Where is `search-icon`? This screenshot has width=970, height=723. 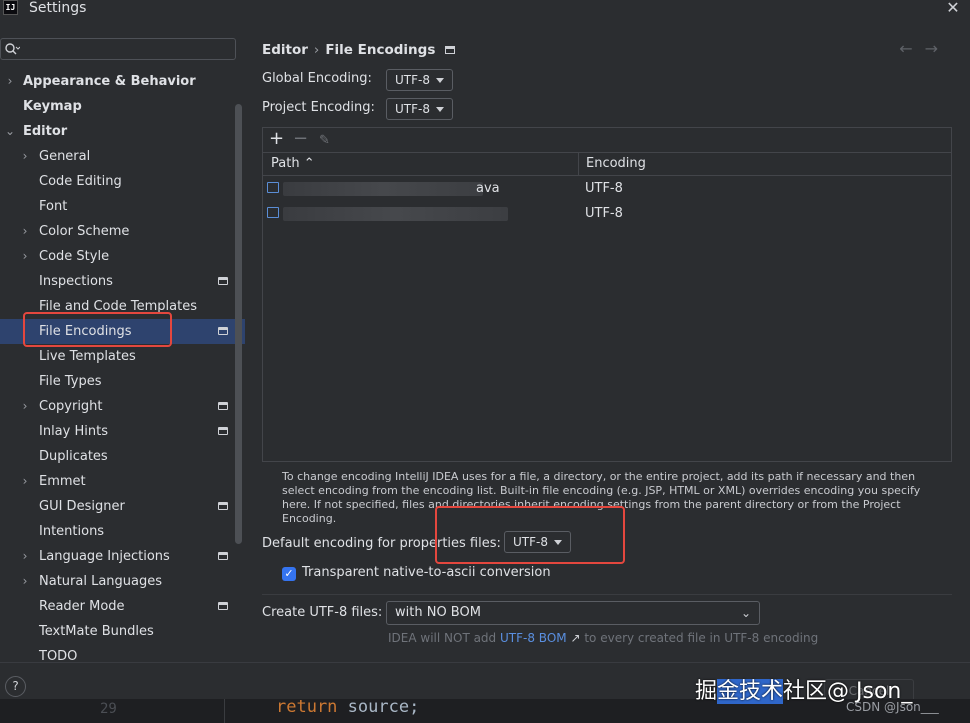 search-icon is located at coordinates (12, 49).